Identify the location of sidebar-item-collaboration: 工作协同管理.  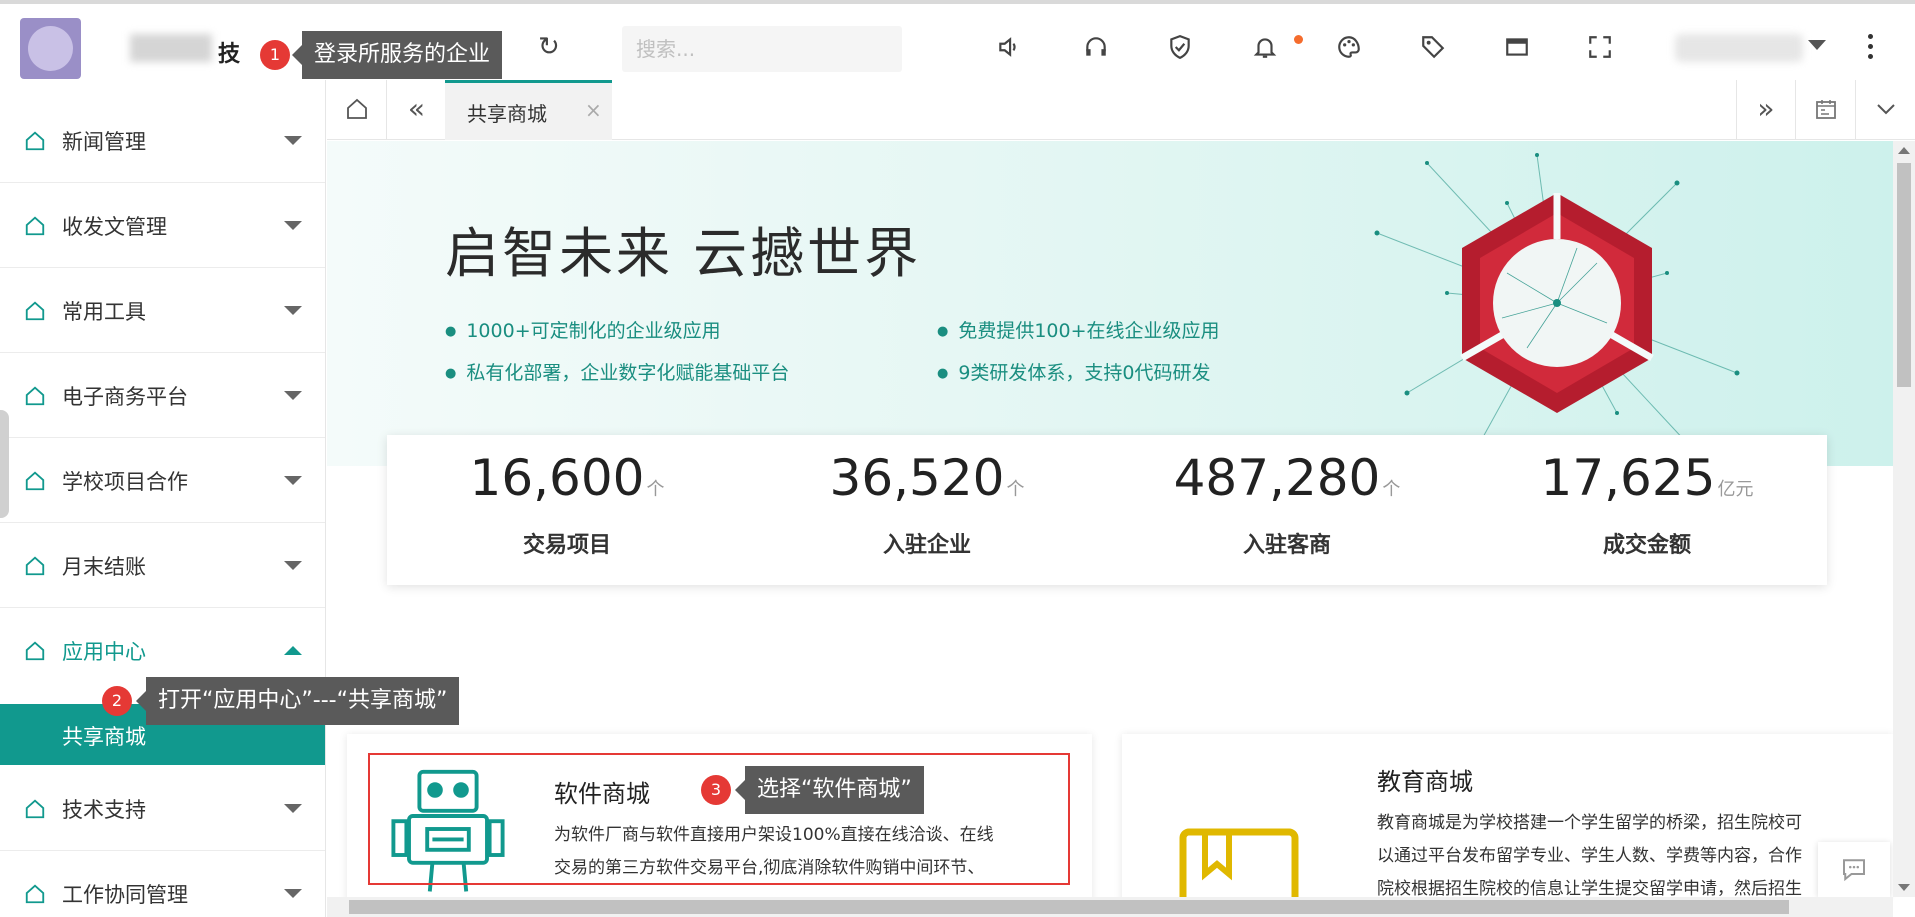
(162, 884).